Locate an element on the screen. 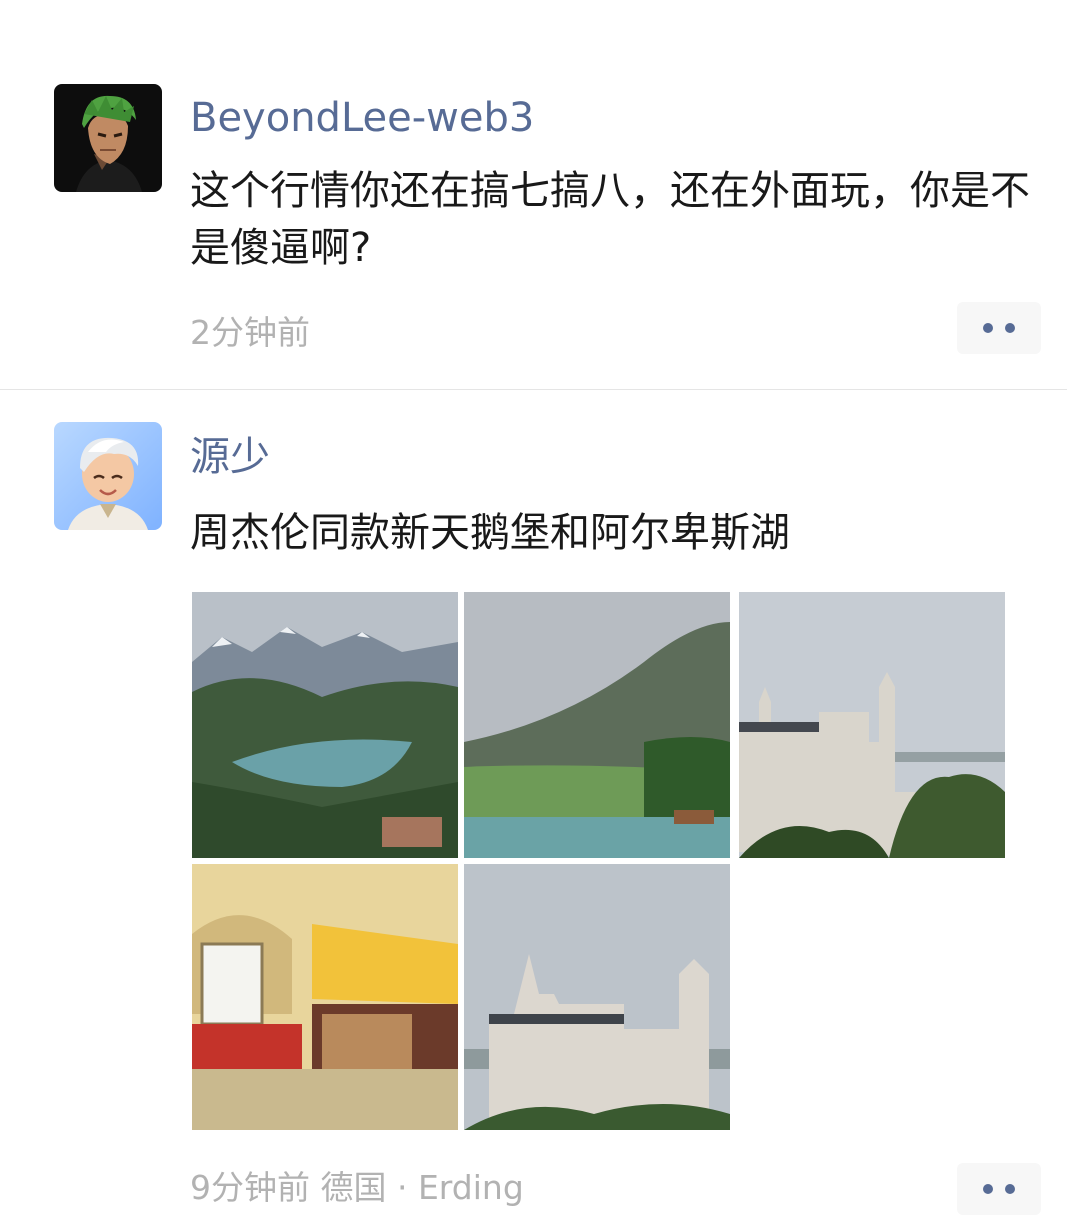 This screenshot has width=1067, height=1215. photo-alpine-lake is located at coordinates (325, 725).